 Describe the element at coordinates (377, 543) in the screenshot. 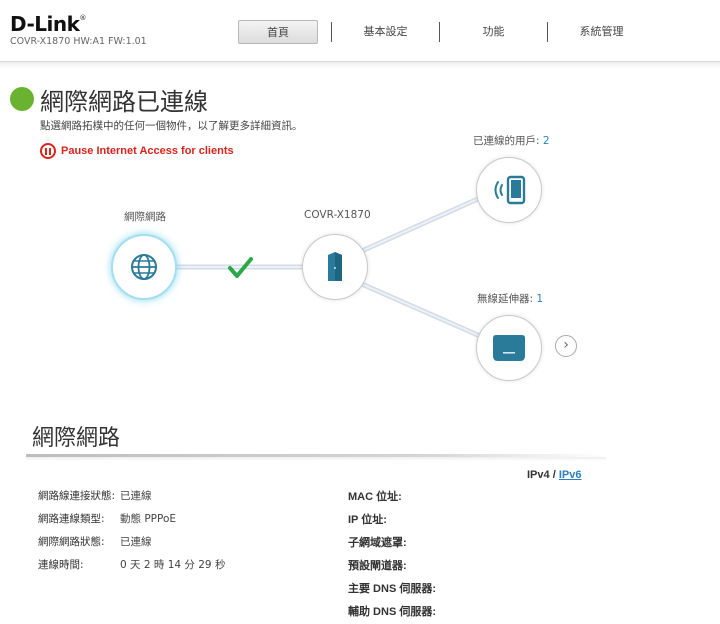

I see `subnet-mask-key: 子網域遮罩:` at that location.